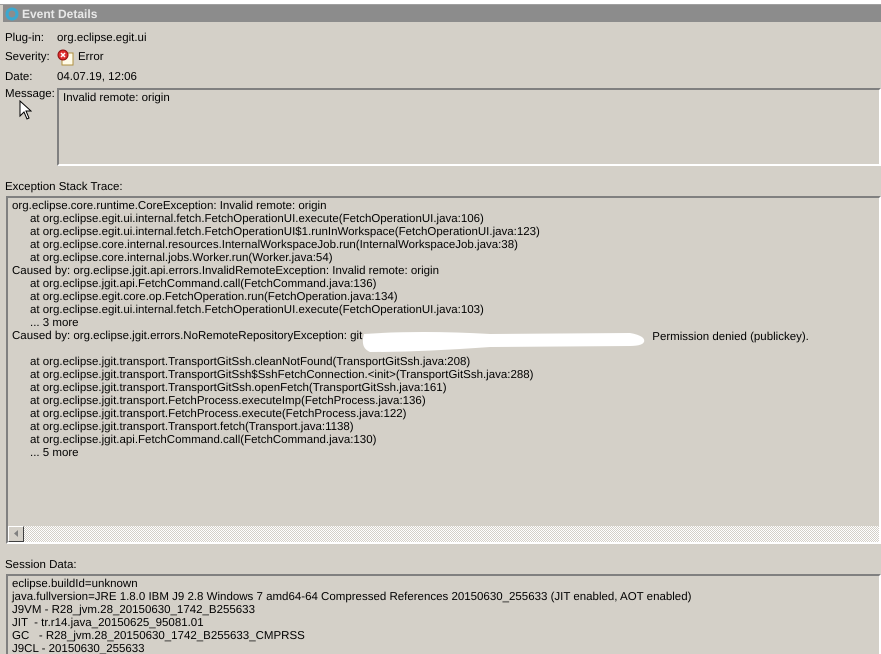 Image resolution: width=881 pixels, height=654 pixels. What do you see at coordinates (30, 94) in the screenshot?
I see `field-label: Message:` at bounding box center [30, 94].